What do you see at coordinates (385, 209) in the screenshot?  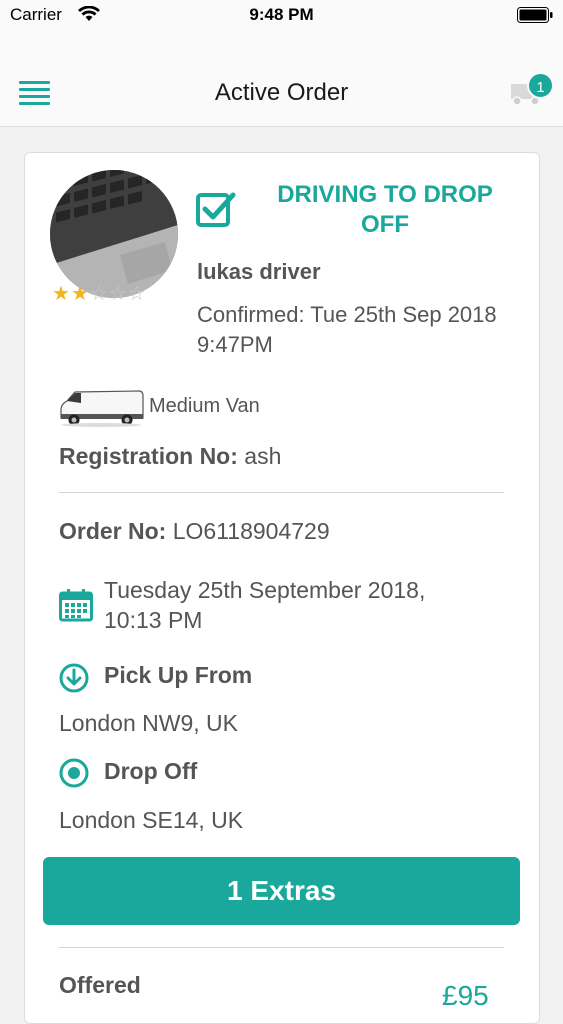 I see `order-status: DRIVING TO DROP OFF` at bounding box center [385, 209].